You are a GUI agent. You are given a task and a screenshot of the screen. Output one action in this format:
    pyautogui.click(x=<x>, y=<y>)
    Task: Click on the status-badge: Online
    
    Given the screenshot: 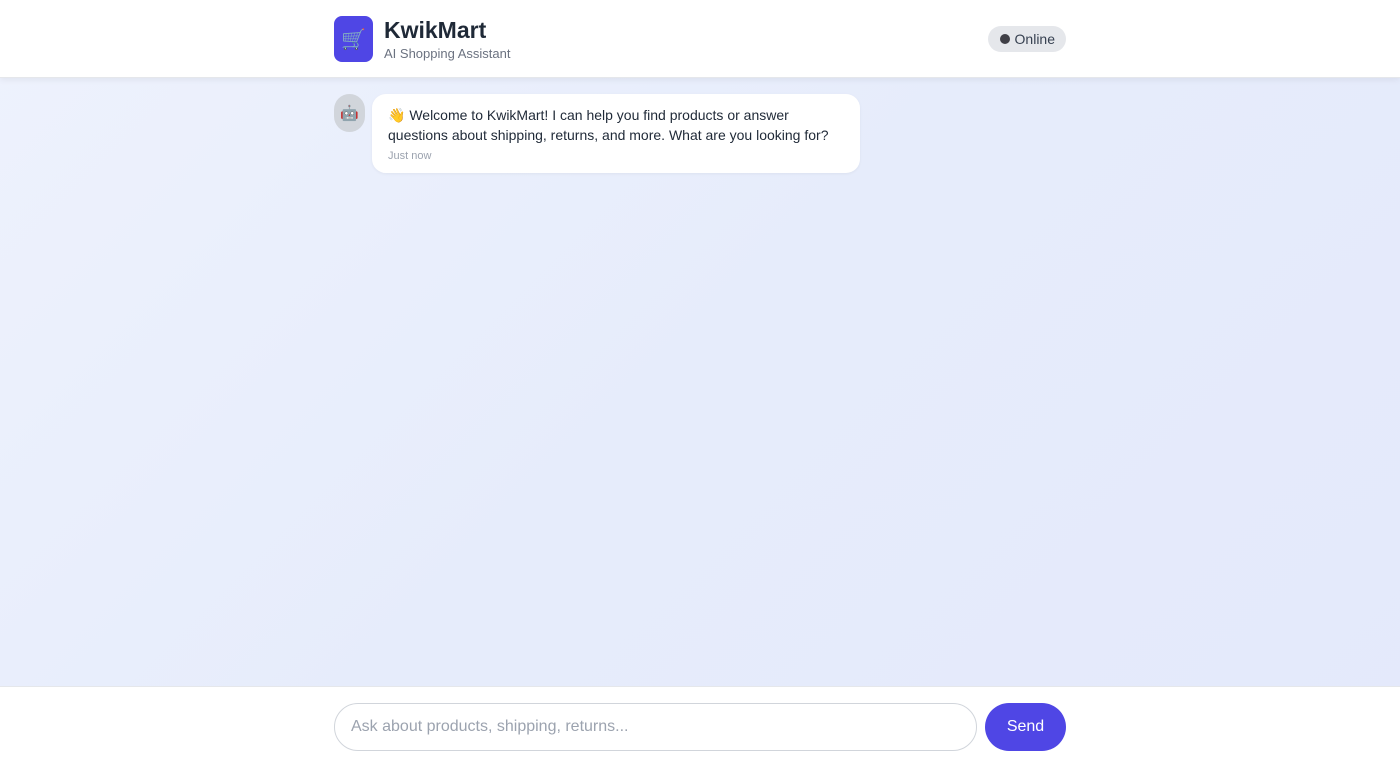 What is the action you would take?
    pyautogui.click(x=1026, y=39)
    